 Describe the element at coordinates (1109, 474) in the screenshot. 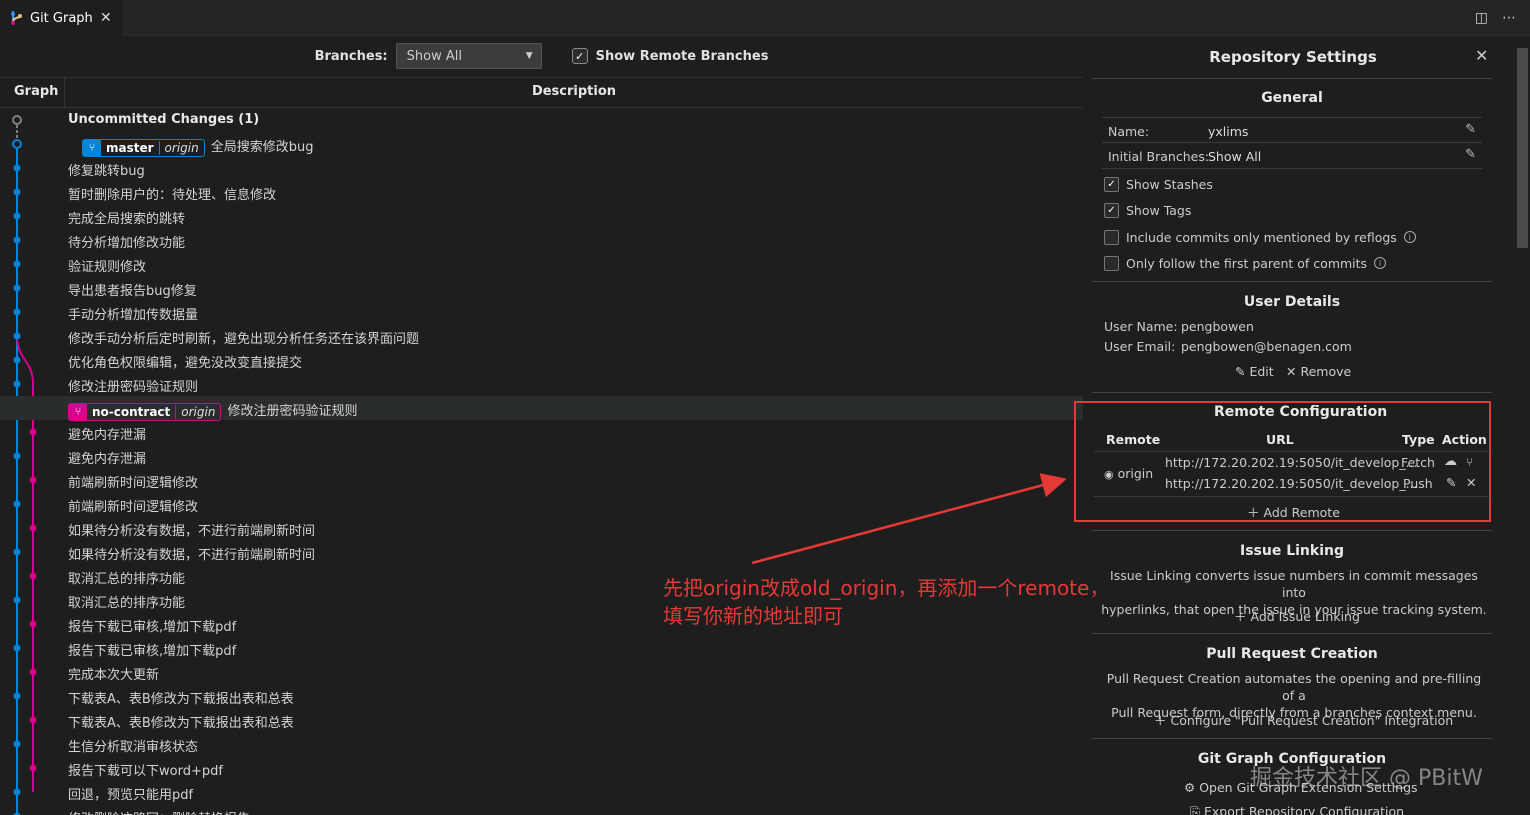

I see `eye-icon: ◉` at that location.